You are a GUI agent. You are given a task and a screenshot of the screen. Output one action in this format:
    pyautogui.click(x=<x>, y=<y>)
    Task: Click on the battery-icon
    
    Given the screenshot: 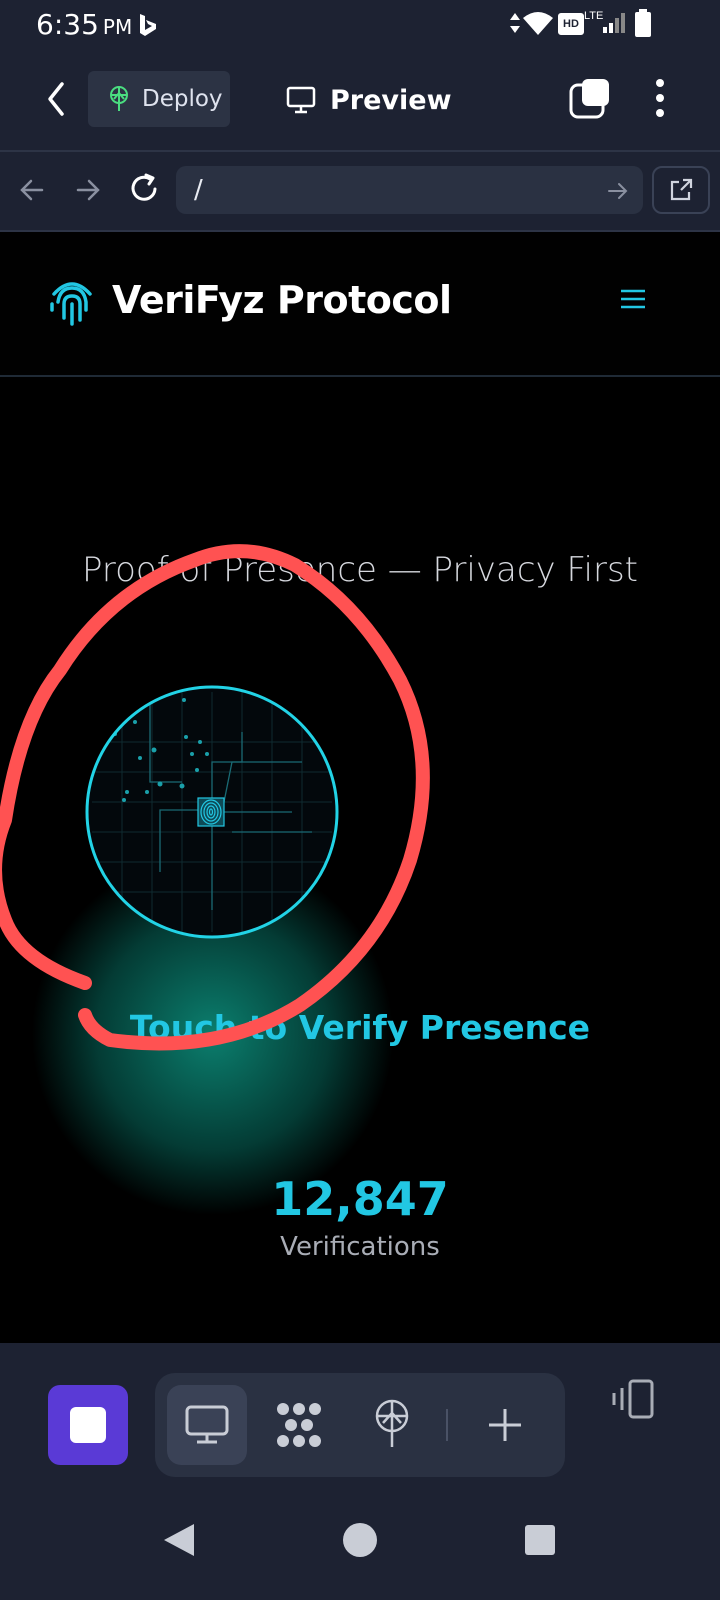 What is the action you would take?
    pyautogui.click(x=643, y=23)
    